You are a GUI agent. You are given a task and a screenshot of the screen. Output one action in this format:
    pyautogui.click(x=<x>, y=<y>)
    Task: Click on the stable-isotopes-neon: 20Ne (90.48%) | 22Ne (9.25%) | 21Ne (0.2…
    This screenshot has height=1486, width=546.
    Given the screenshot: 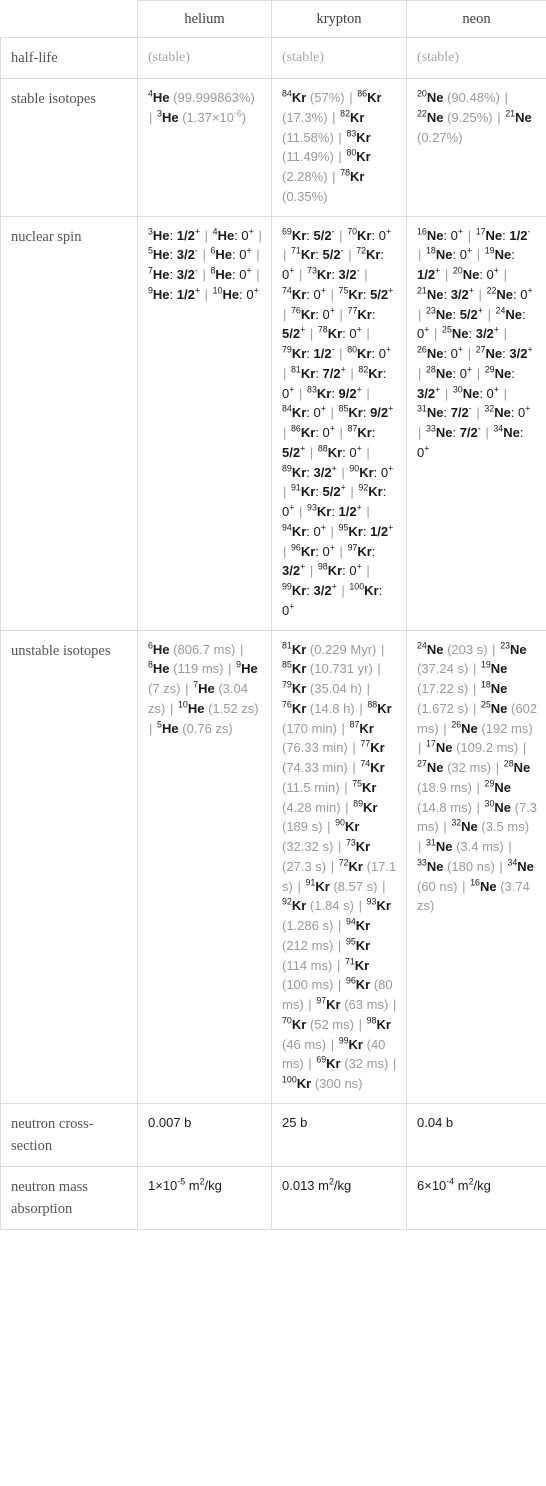 What is the action you would take?
    pyautogui.click(x=476, y=147)
    